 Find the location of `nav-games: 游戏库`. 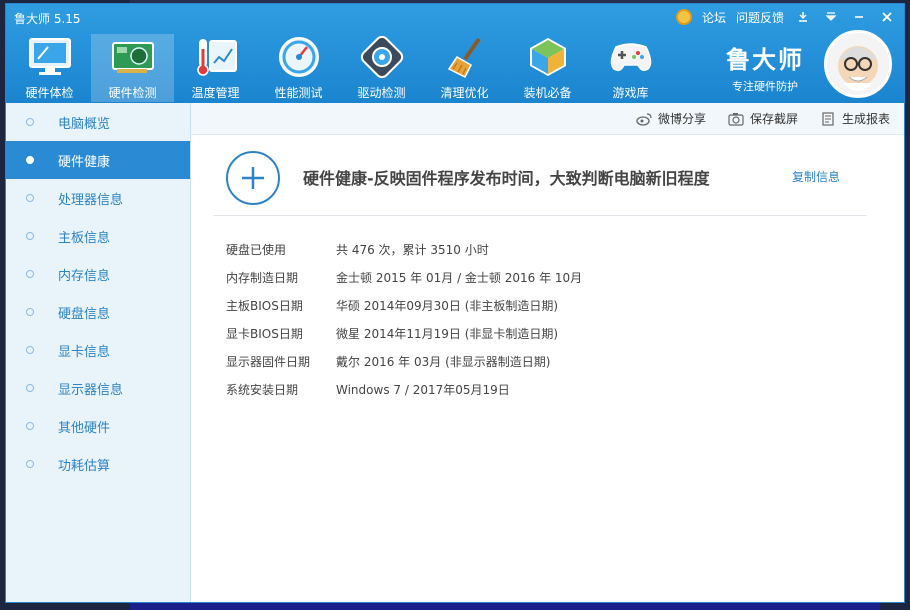

nav-games: 游戏库 is located at coordinates (630, 68).